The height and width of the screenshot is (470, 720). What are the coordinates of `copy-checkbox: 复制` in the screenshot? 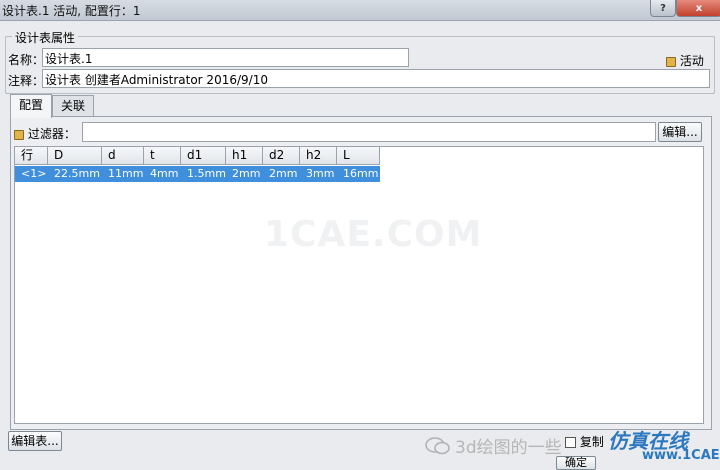 It's located at (584, 441).